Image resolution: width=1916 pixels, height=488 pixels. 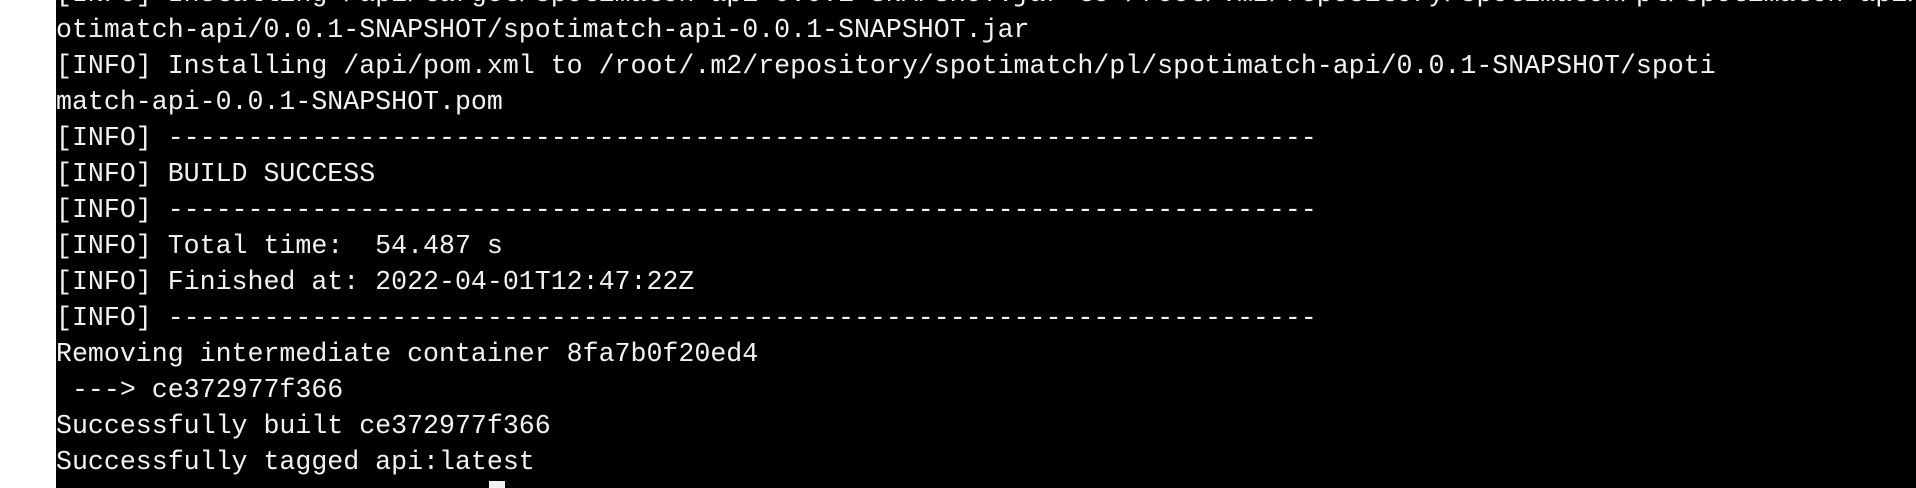 I want to click on terminal-line: match-api-0.0.1-SNAPSHOT.pom, so click(x=279, y=102).